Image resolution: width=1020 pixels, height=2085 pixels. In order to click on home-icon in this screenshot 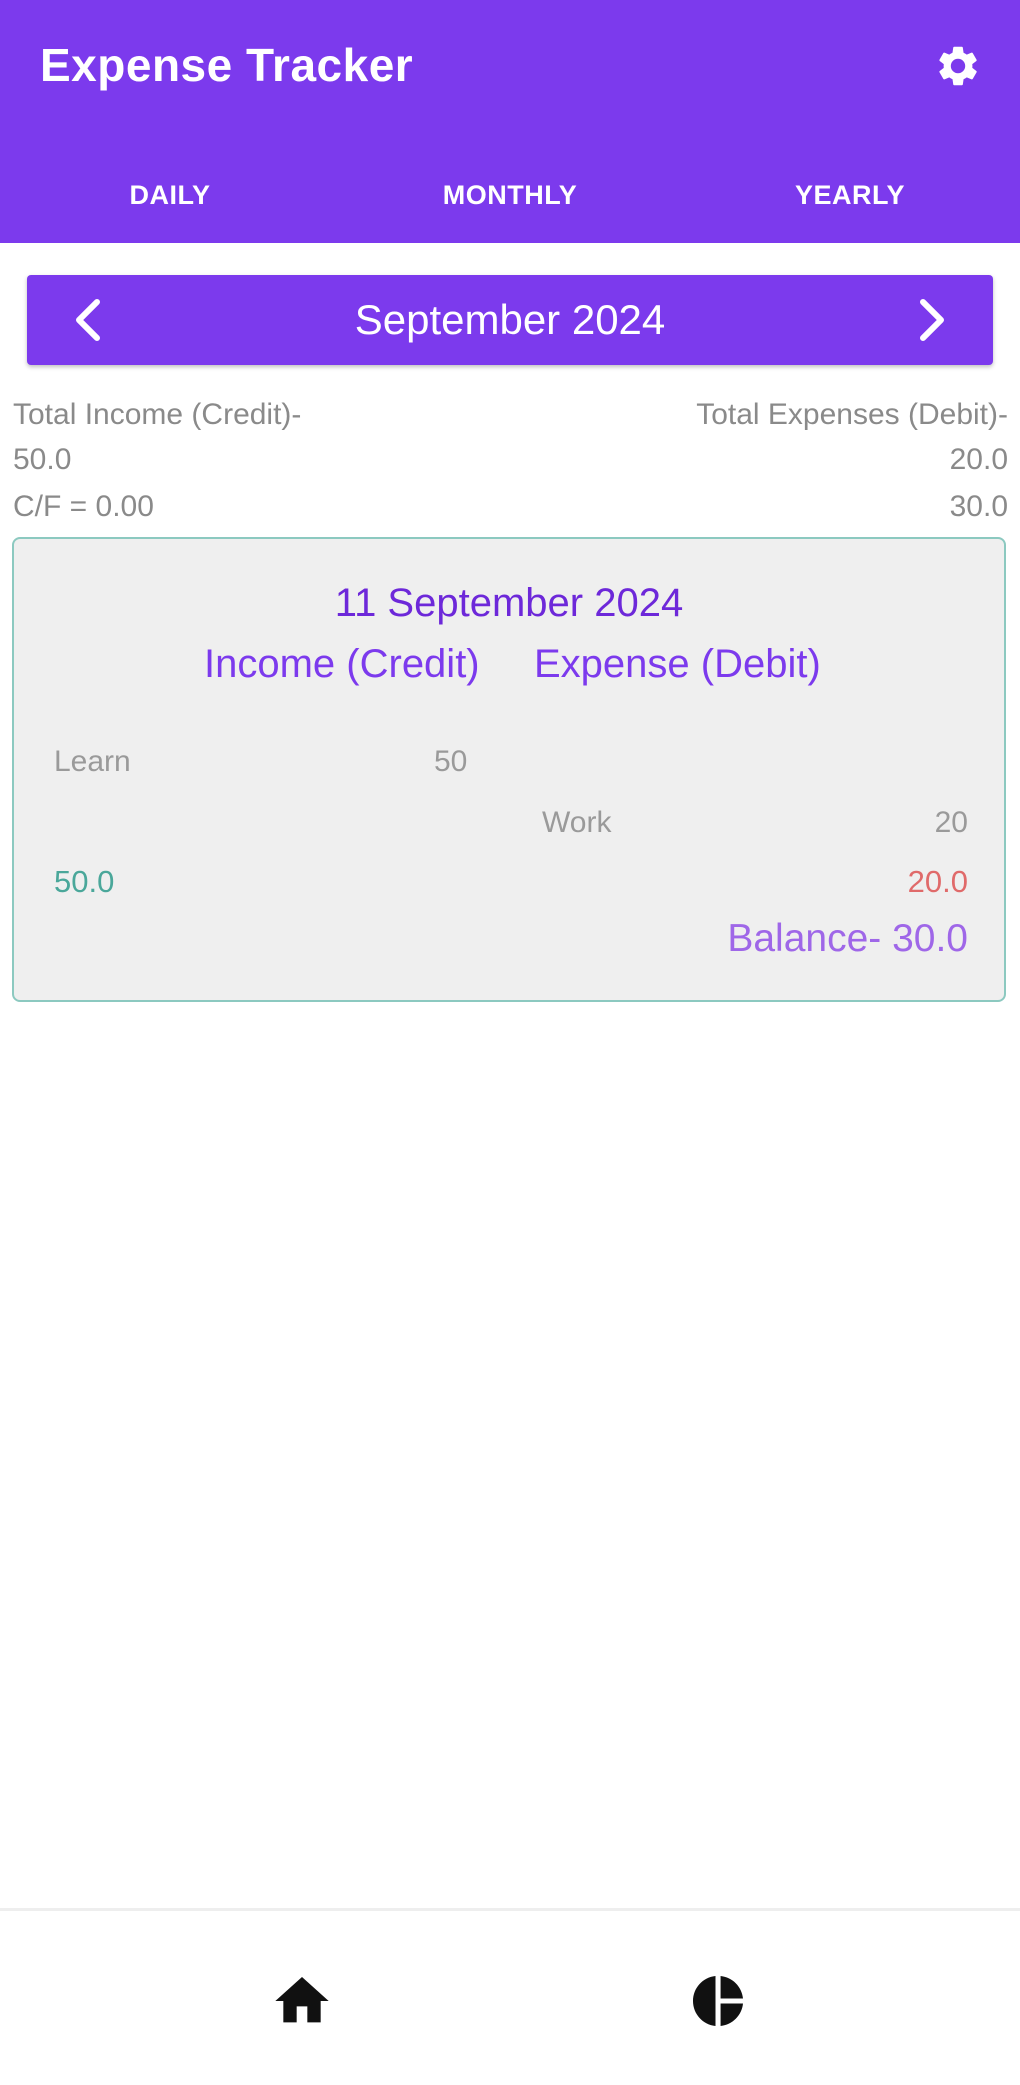, I will do `click(302, 2000)`.